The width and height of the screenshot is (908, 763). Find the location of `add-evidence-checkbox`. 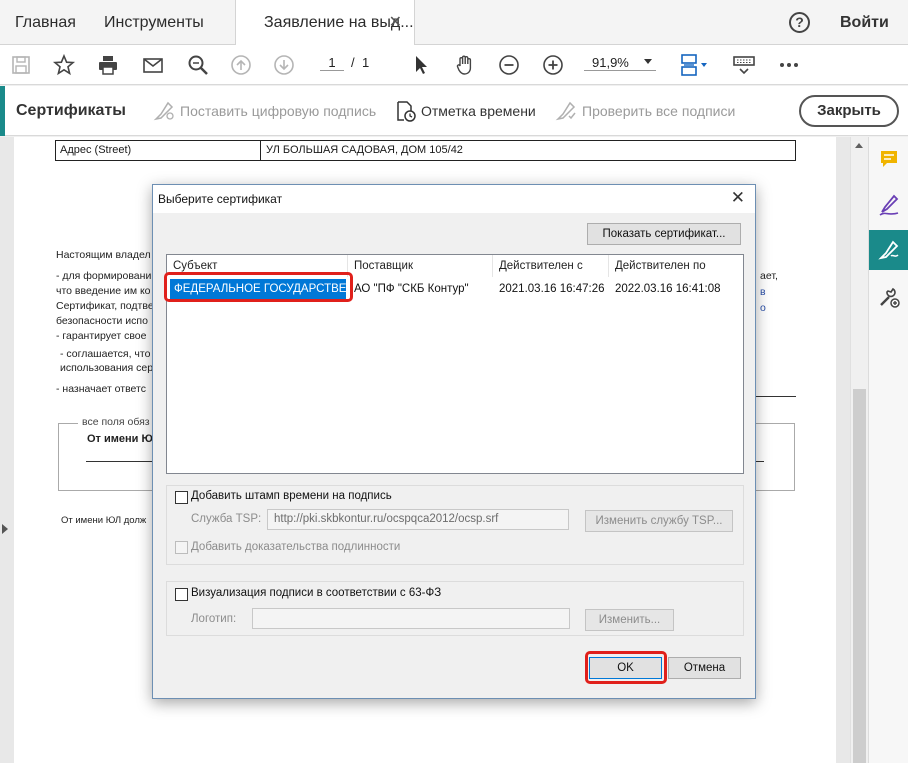

add-evidence-checkbox is located at coordinates (181, 547).